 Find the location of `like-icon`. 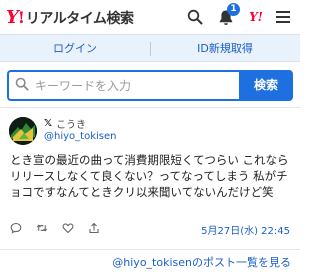

like-icon is located at coordinates (68, 228).